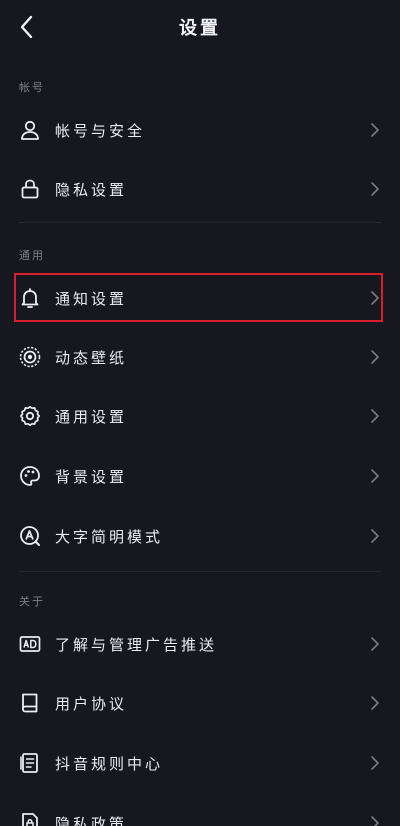 Image resolution: width=400 pixels, height=826 pixels. Describe the element at coordinates (91, 477) in the screenshot. I see `row-label: 背景设置` at that location.